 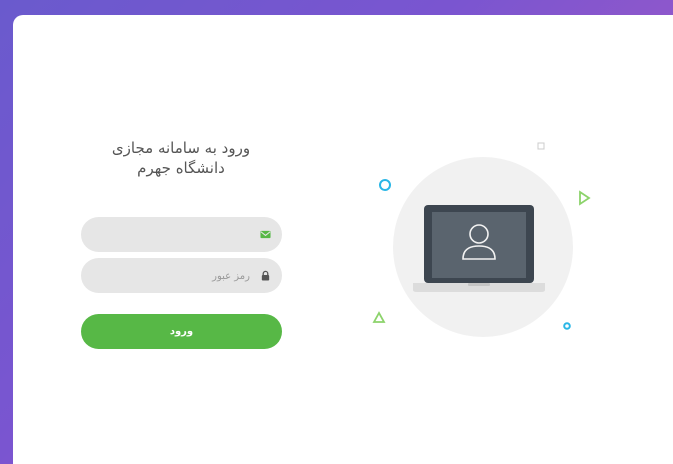 What do you see at coordinates (181, 331) in the screenshot?
I see `login-button: ورود` at bounding box center [181, 331].